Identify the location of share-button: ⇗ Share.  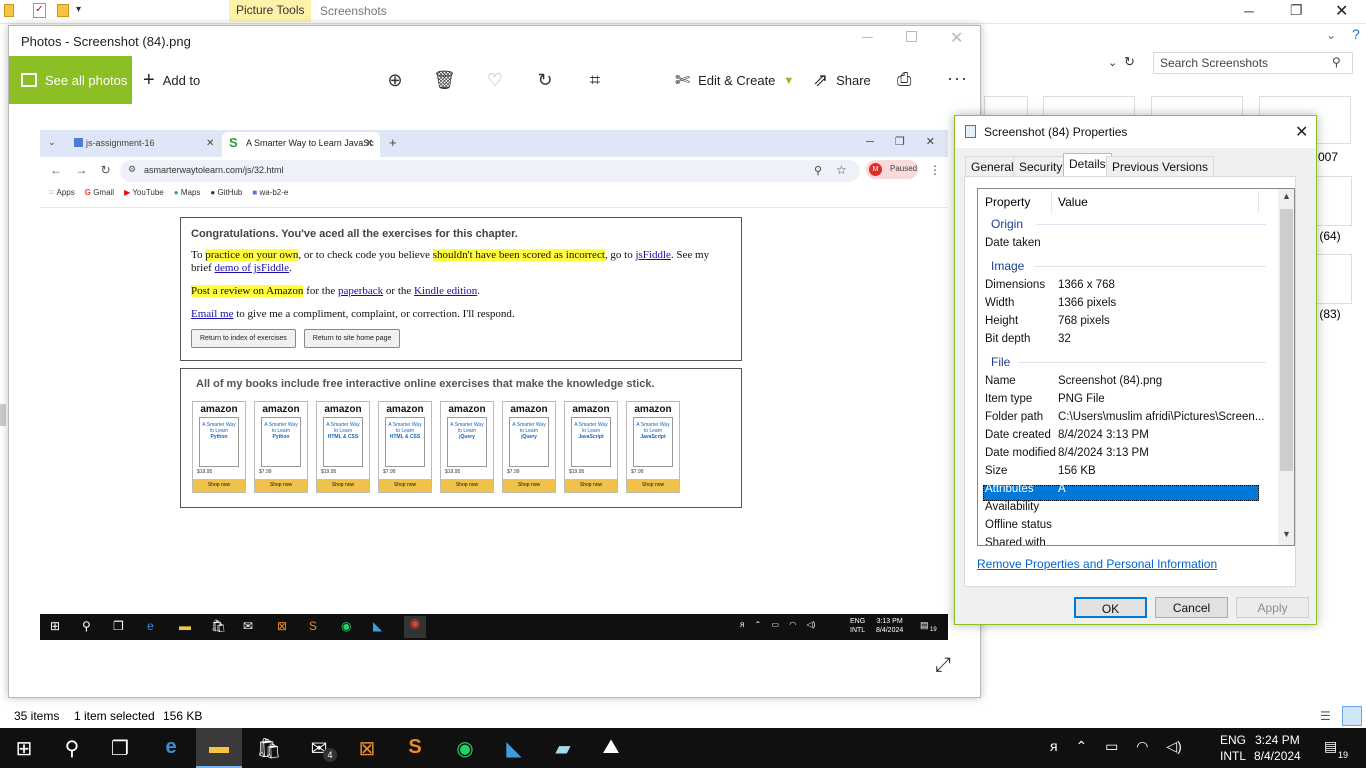
(842, 80).